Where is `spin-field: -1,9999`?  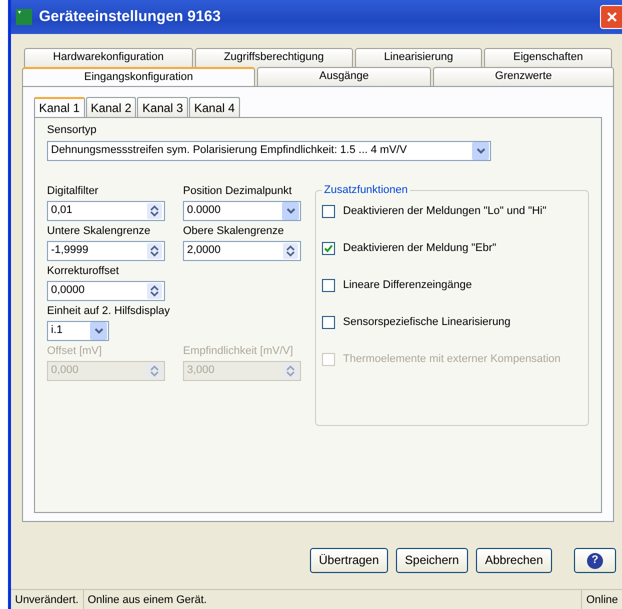 spin-field: -1,9999 is located at coordinates (106, 250).